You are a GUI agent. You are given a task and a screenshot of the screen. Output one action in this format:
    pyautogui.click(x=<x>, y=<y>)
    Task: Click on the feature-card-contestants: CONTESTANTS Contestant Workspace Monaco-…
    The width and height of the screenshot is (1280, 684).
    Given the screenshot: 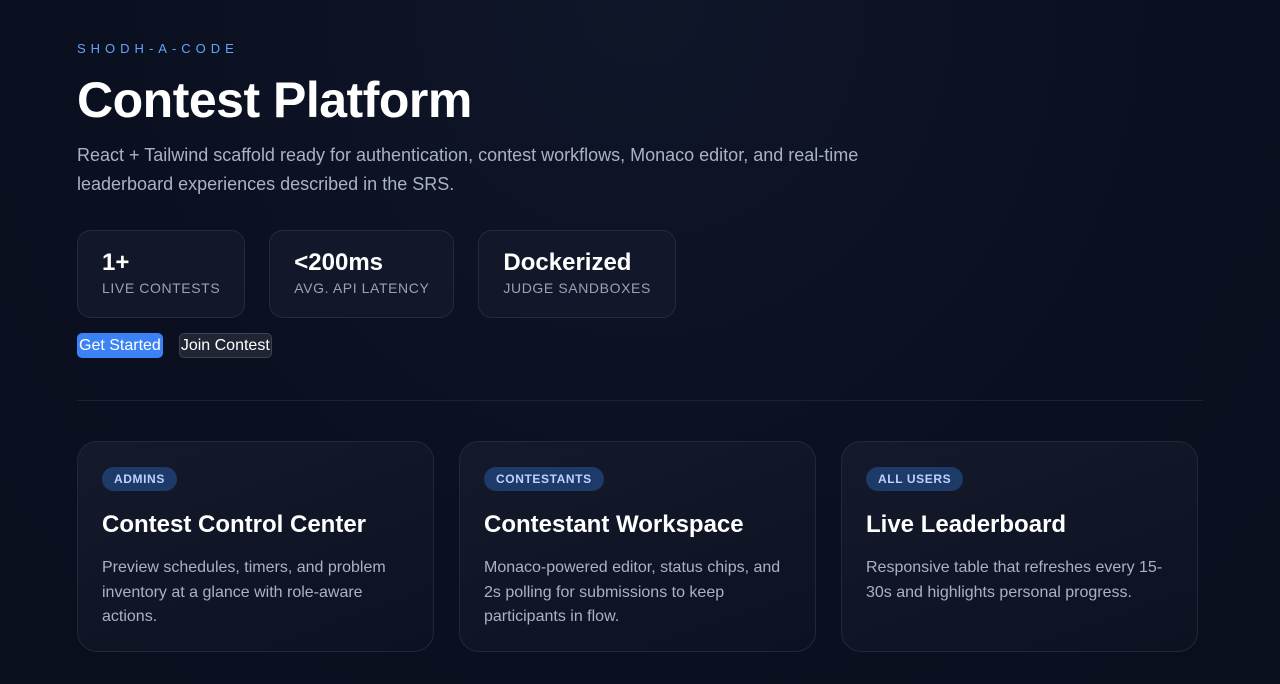 What is the action you would take?
    pyautogui.click(x=637, y=546)
    